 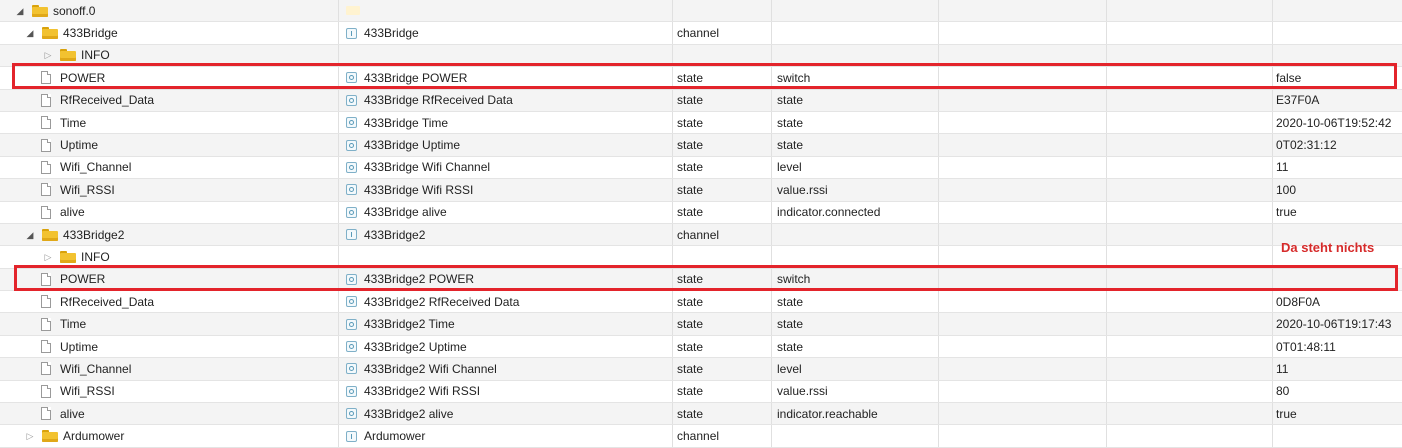 What do you see at coordinates (169, 212) in the screenshot?
I see `name-cell: alive` at bounding box center [169, 212].